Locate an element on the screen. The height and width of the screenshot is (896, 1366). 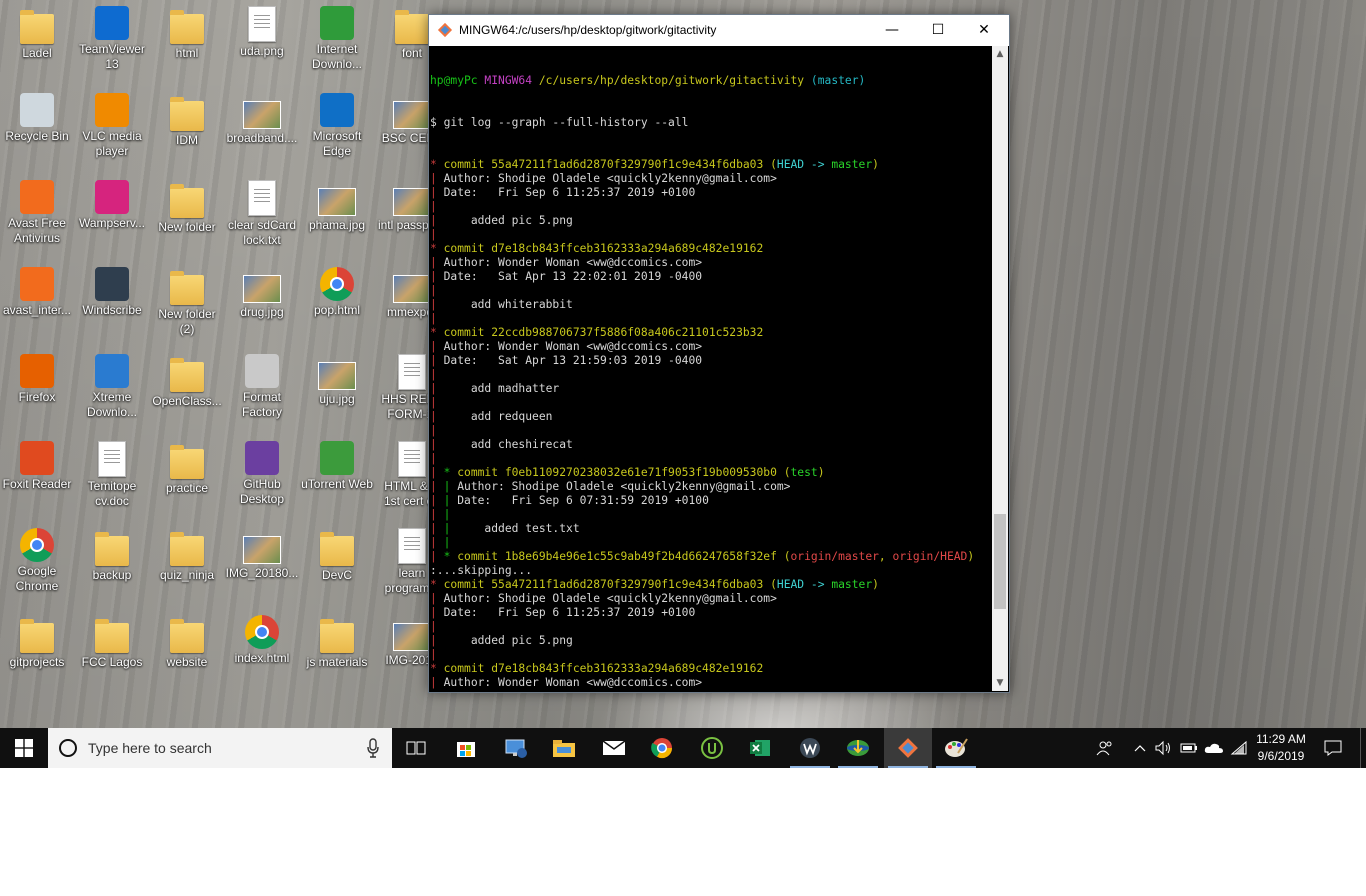
scroll-down-arrow-icon: ▼ is located at coordinates (1000, 683).